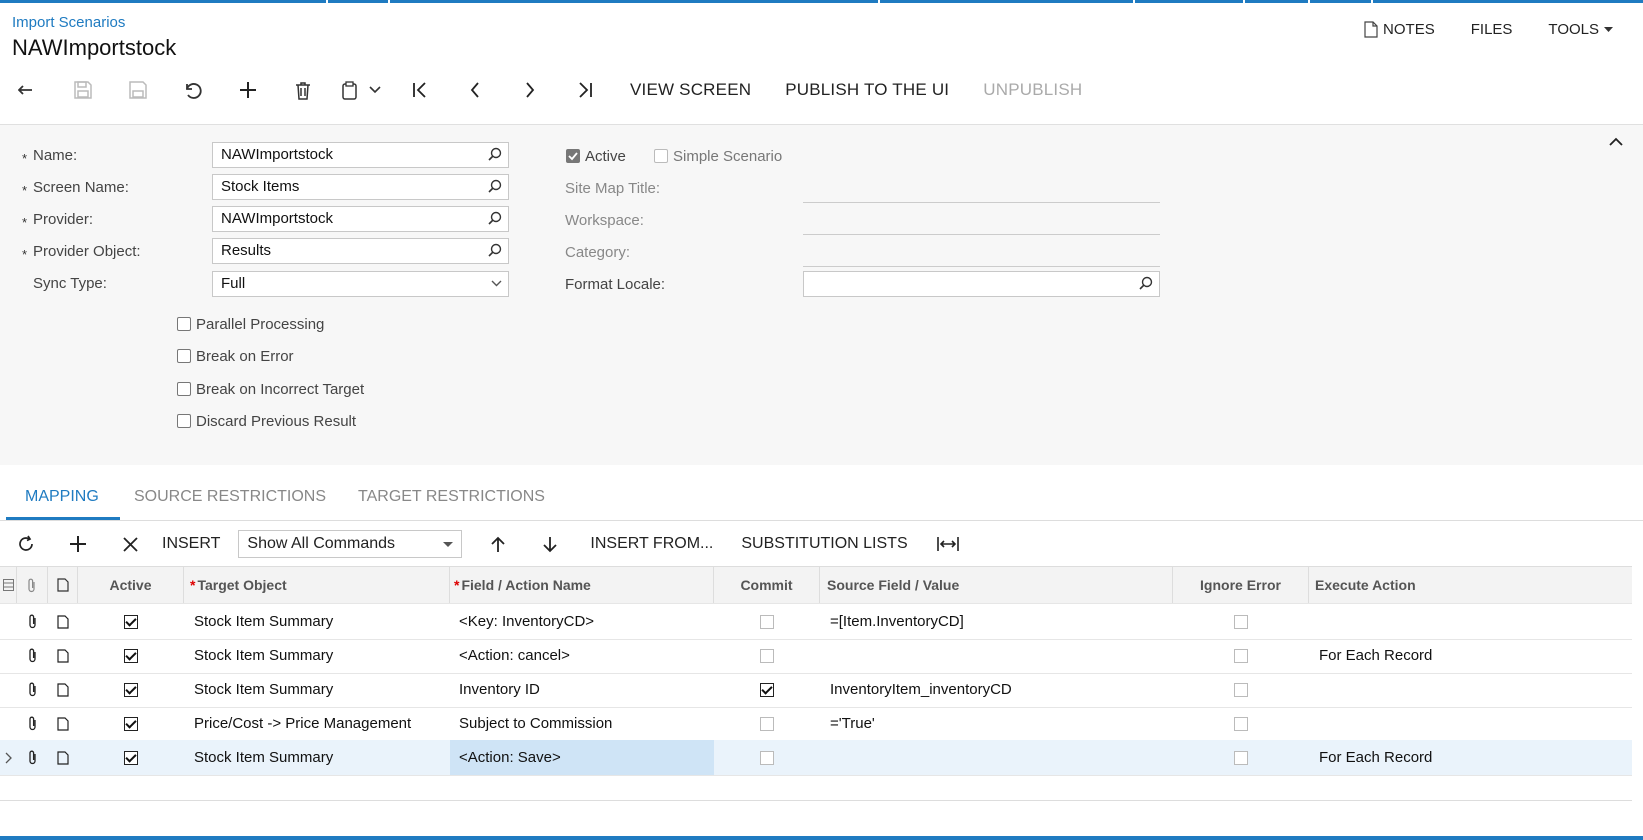 The width and height of the screenshot is (1643, 840). I want to click on sync-type-select: Full, so click(360, 284).